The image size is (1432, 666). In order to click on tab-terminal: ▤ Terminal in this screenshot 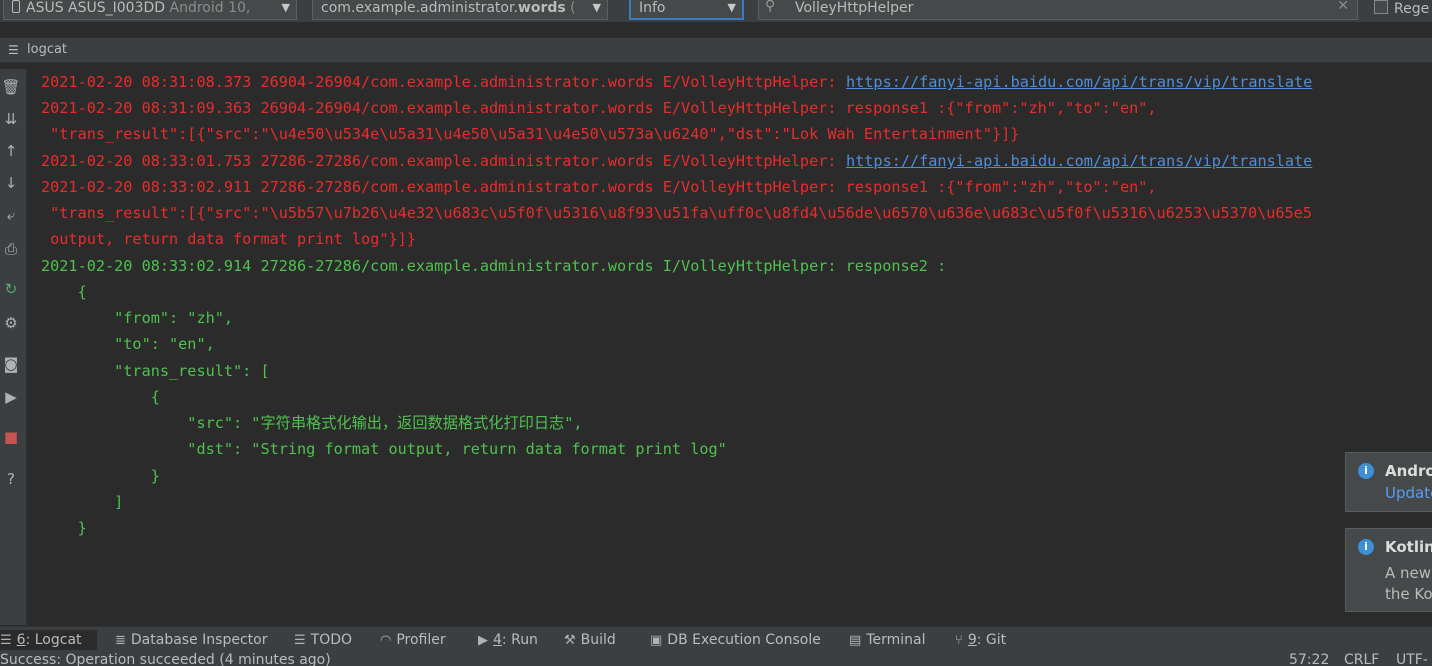, I will do `click(887, 640)`.